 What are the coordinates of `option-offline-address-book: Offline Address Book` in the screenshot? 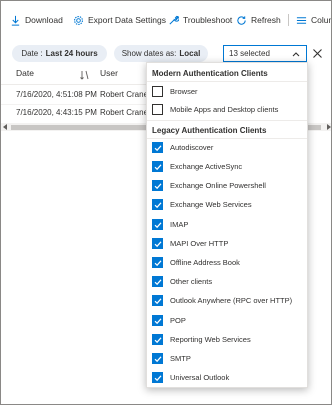 It's located at (196, 262).